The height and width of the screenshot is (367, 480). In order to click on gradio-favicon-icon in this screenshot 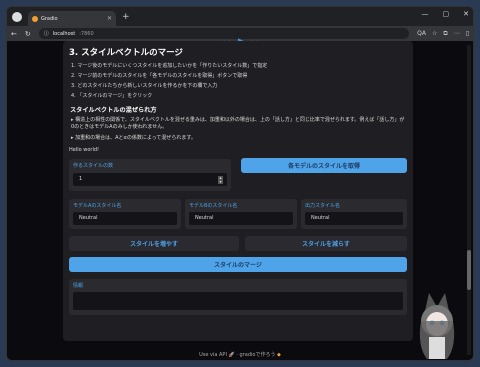, I will do `click(35, 18)`.